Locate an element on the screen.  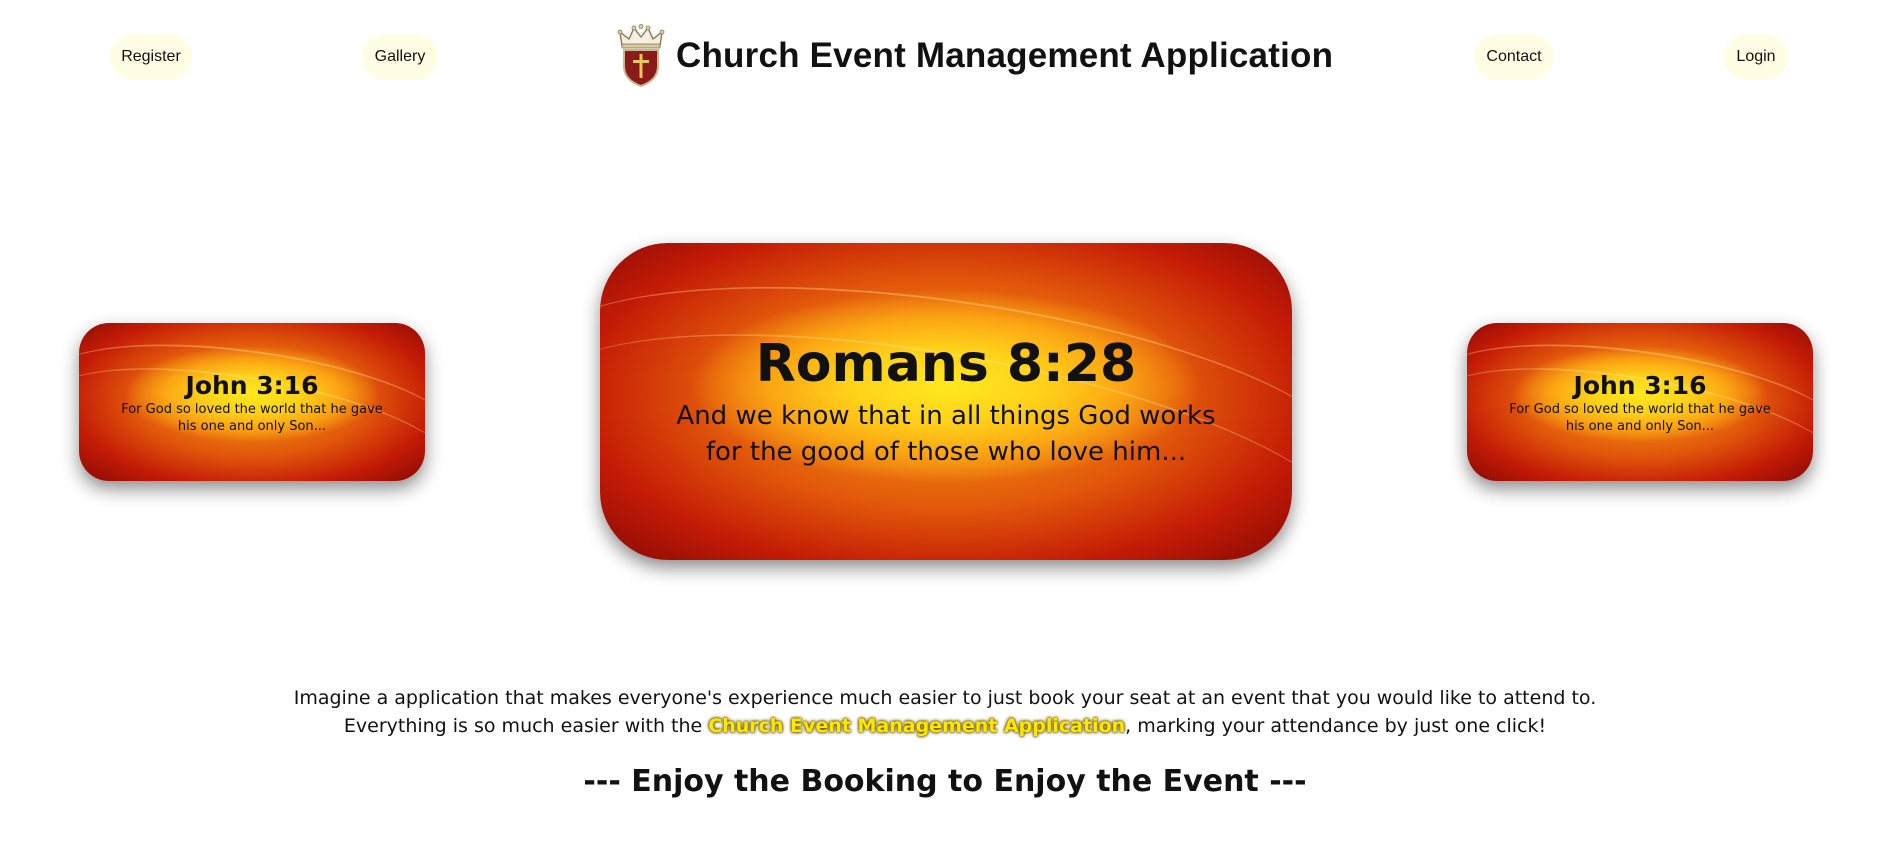
highlighted-app-name: Church Event Management Application is located at coordinates (917, 726).